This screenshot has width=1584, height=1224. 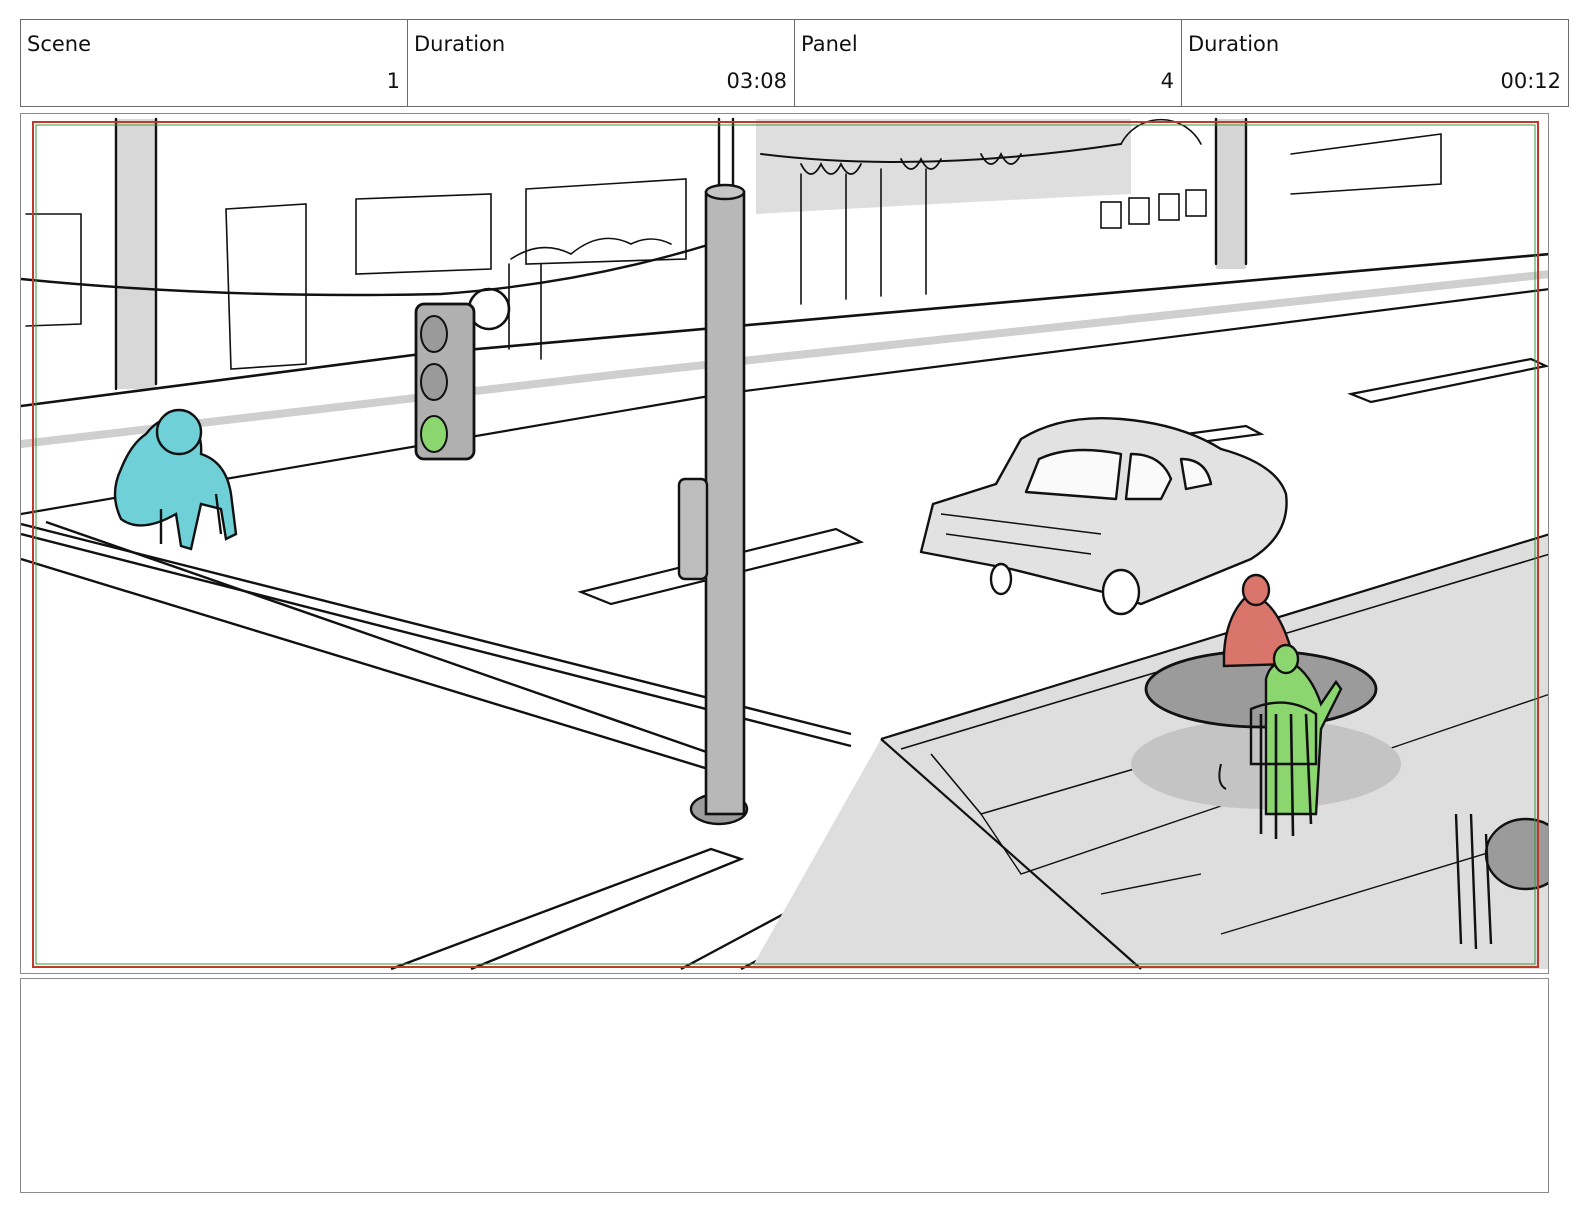 What do you see at coordinates (1103, 516) in the screenshot?
I see `car-sketch` at bounding box center [1103, 516].